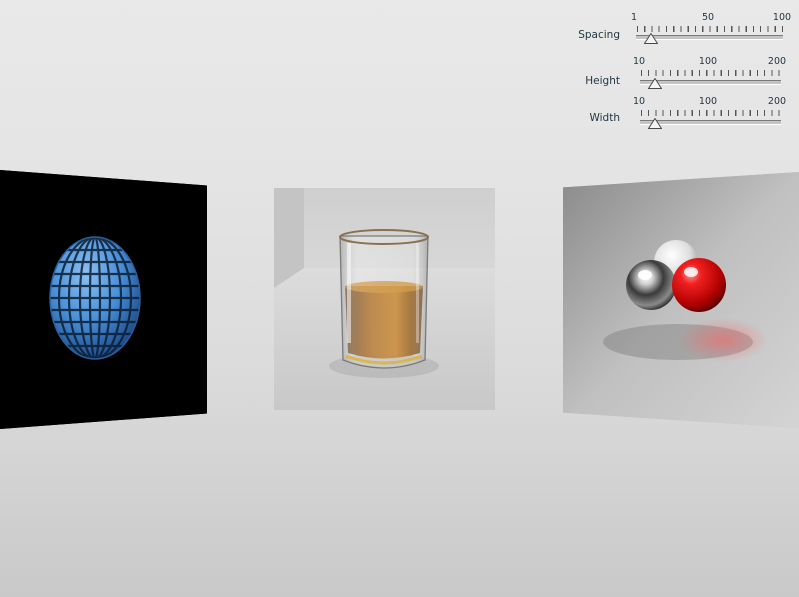  I want to click on whisky-glass-image, so click(384, 299).